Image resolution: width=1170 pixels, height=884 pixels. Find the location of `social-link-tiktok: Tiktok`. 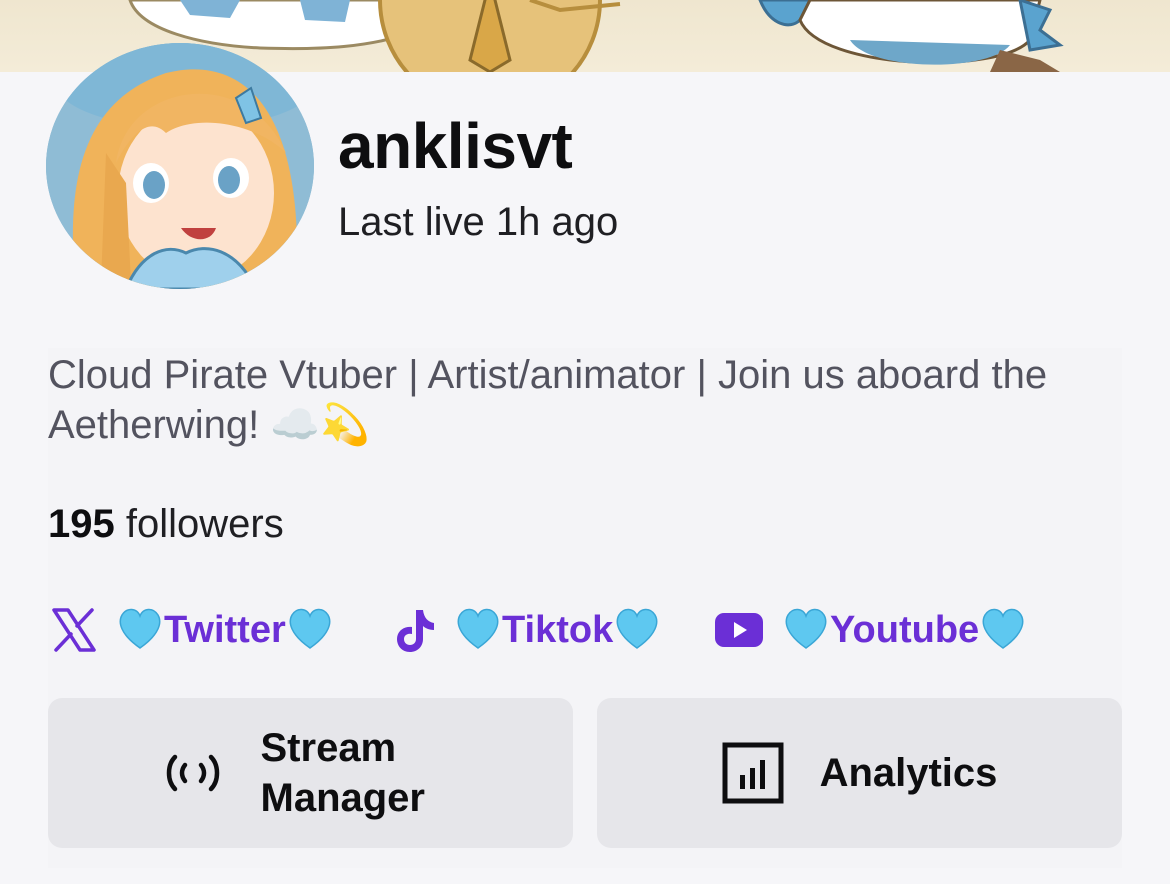

social-link-tiktok: Tiktok is located at coordinates (527, 630).